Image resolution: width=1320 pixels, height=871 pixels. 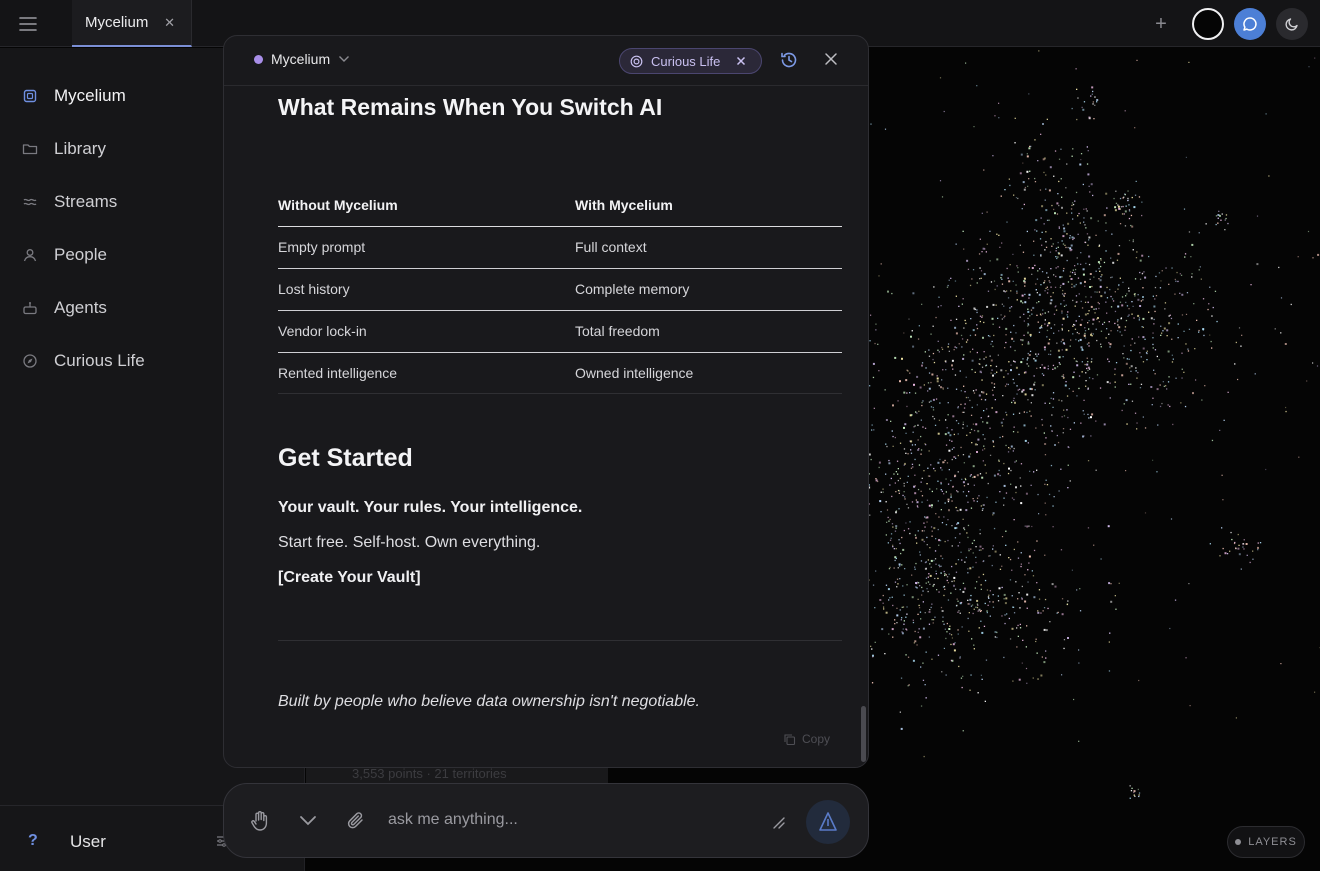 I want to click on context-chip: Curious Life, so click(x=690, y=61).